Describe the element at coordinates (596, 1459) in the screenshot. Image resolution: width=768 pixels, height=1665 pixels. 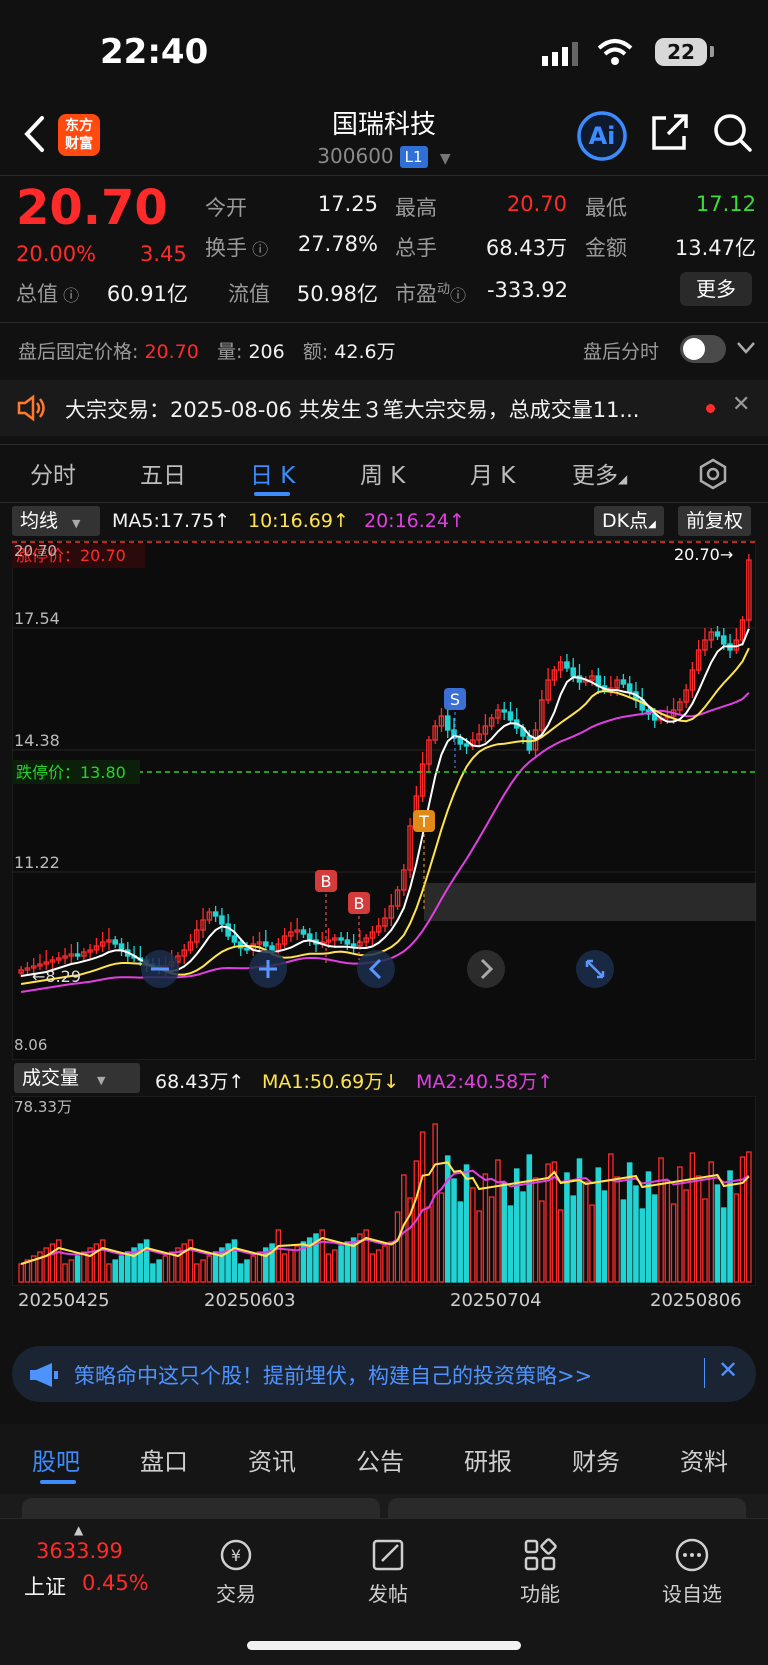
I see `tab-financials: 财务` at that location.